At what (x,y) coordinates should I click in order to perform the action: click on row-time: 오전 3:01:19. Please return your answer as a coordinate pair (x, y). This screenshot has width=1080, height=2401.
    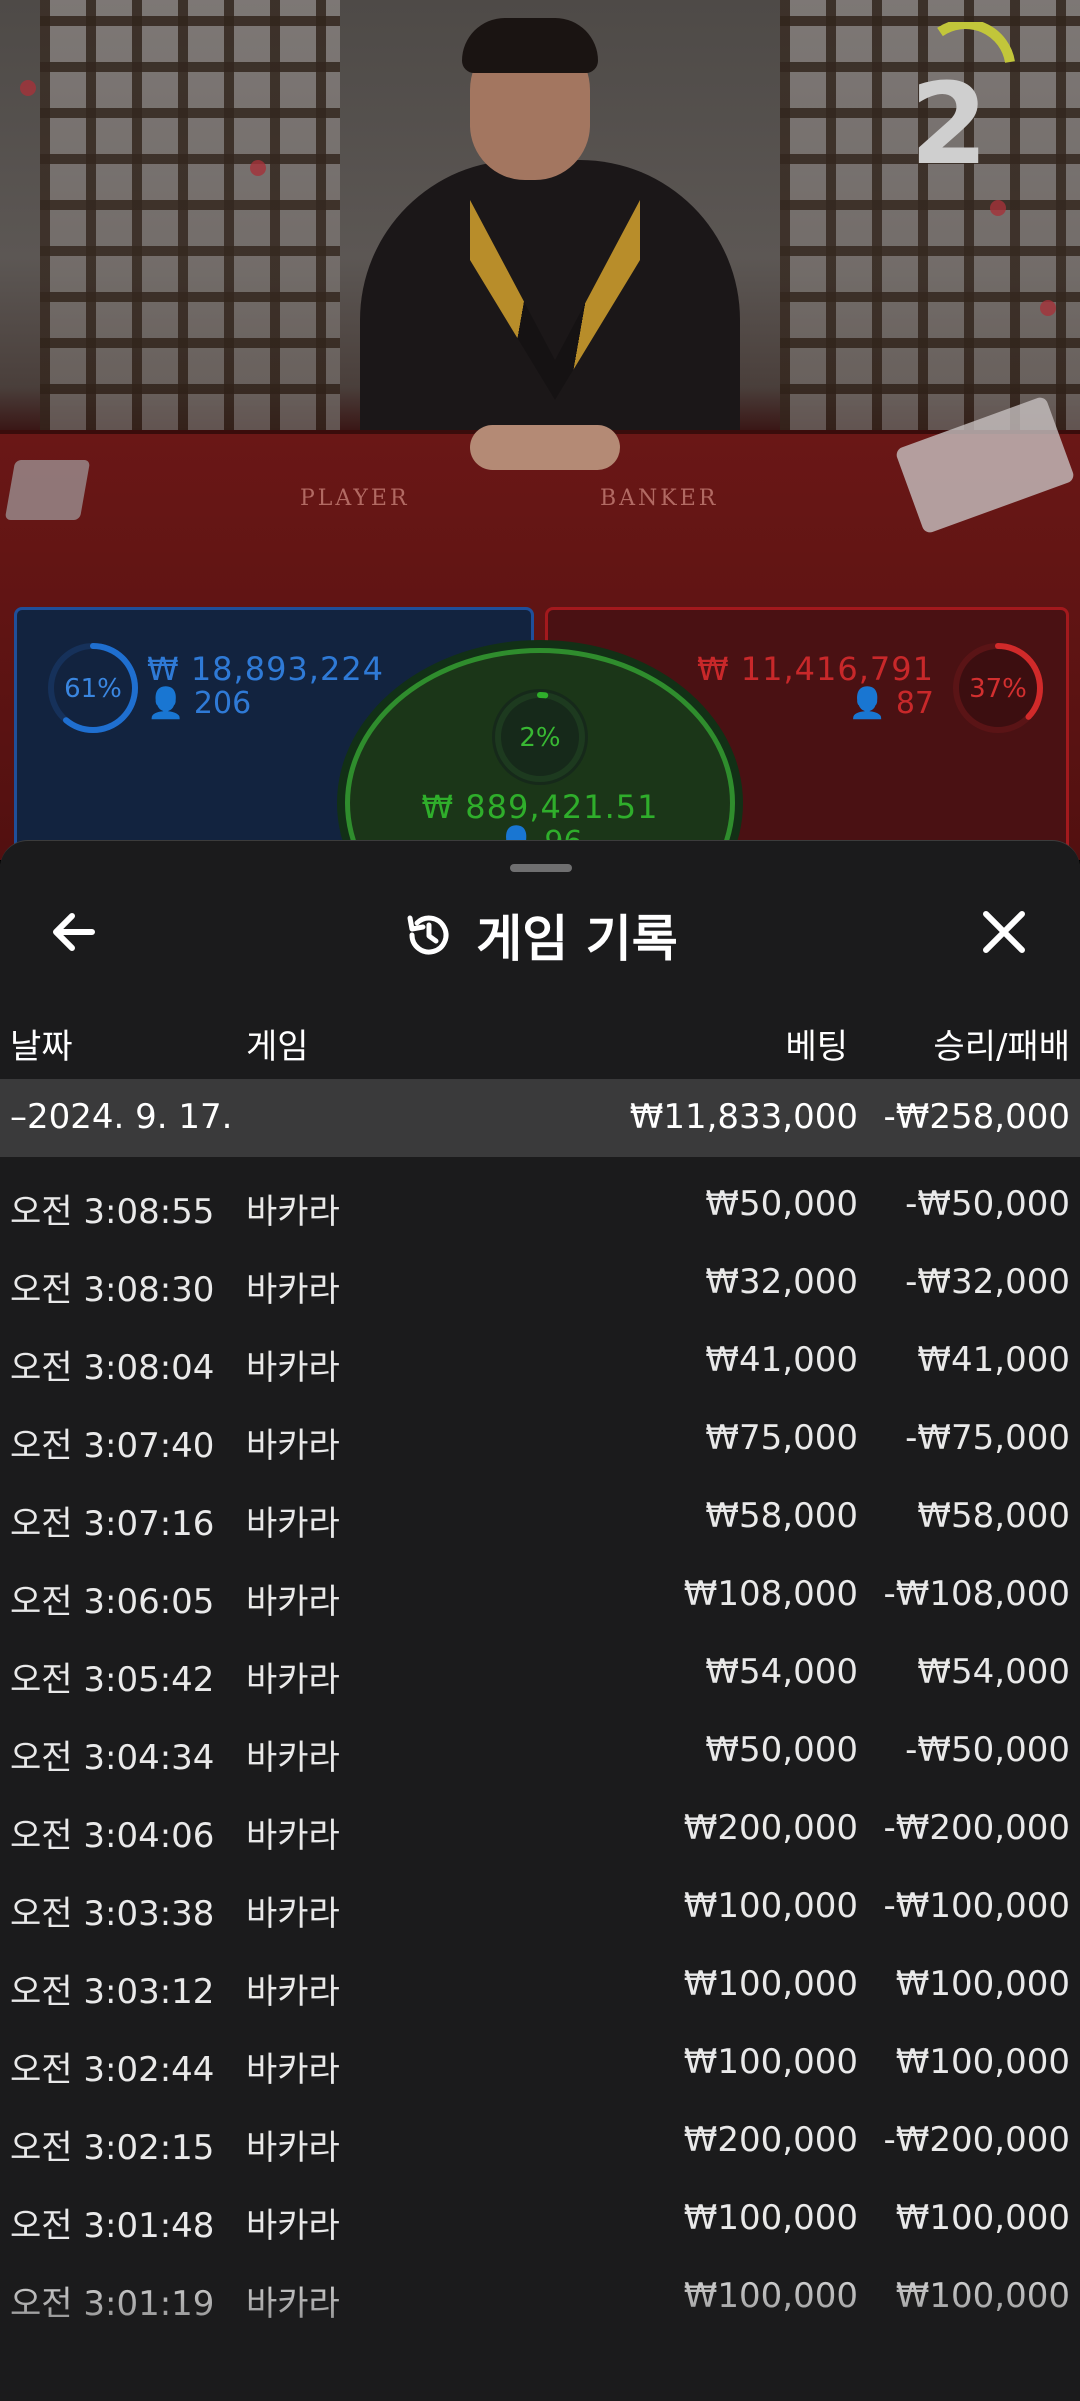
    Looking at the image, I should click on (112, 2304).